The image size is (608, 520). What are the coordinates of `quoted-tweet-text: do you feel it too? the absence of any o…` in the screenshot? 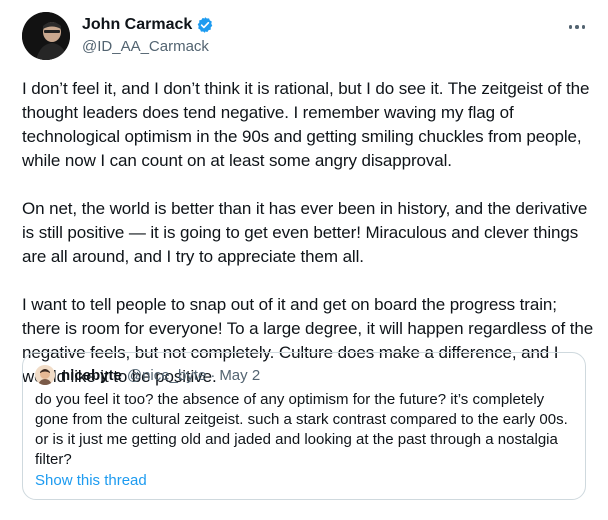 It's located at (301, 429).